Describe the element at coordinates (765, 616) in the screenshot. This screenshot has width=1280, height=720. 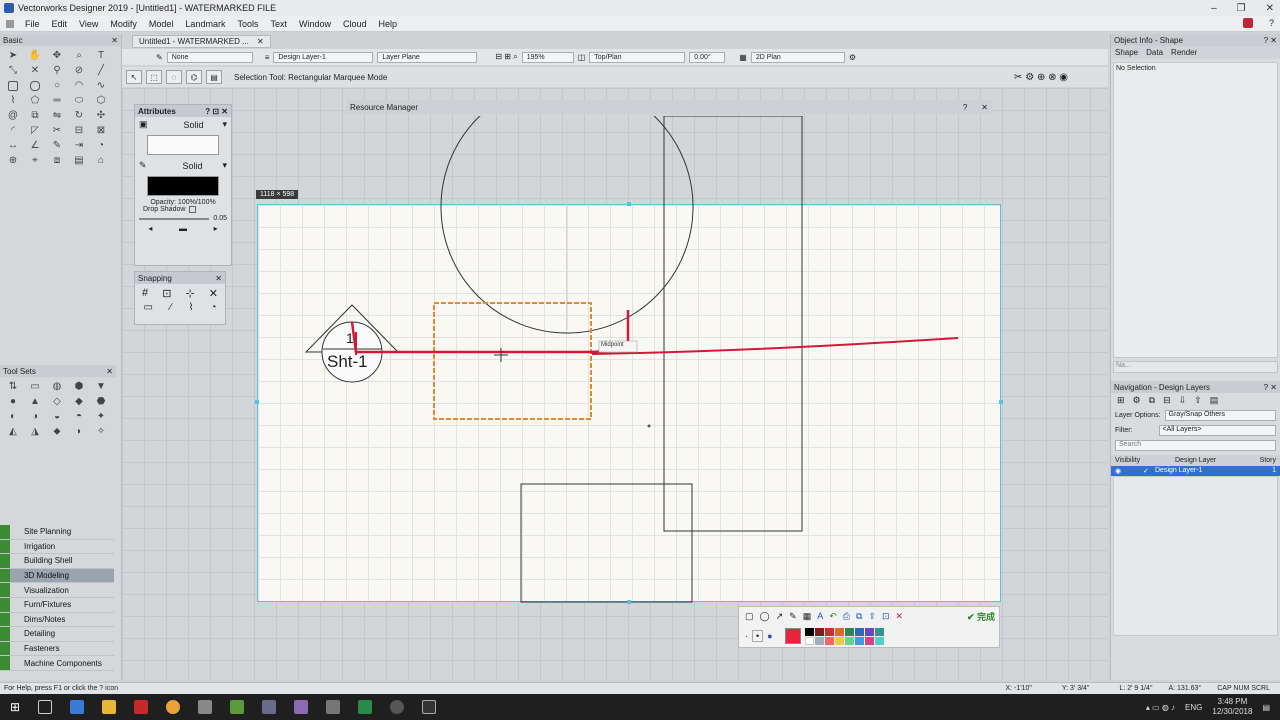
I see `ellipse-annot-icon: ◯` at that location.